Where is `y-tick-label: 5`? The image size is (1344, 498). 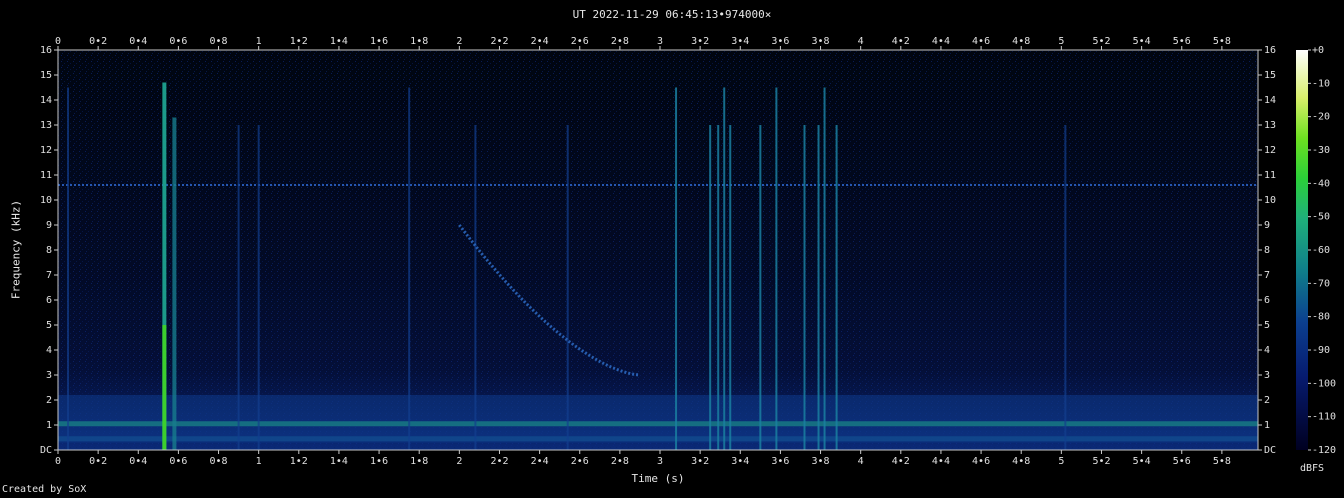
y-tick-label: 5 is located at coordinates (1267, 325).